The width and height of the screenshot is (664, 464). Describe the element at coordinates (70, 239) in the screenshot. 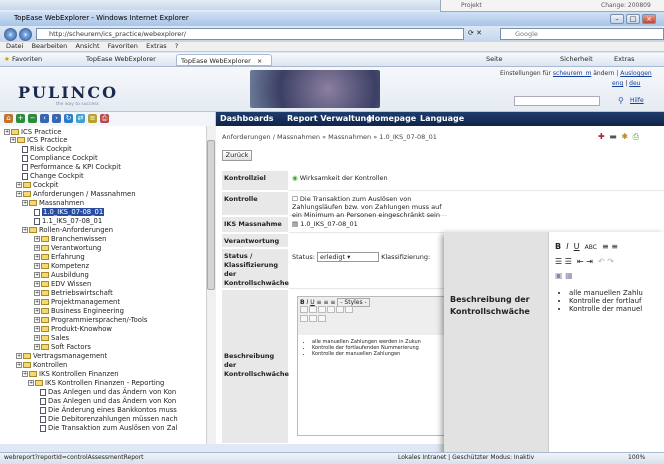

I see `tree-node: + Branchenwissen` at that location.